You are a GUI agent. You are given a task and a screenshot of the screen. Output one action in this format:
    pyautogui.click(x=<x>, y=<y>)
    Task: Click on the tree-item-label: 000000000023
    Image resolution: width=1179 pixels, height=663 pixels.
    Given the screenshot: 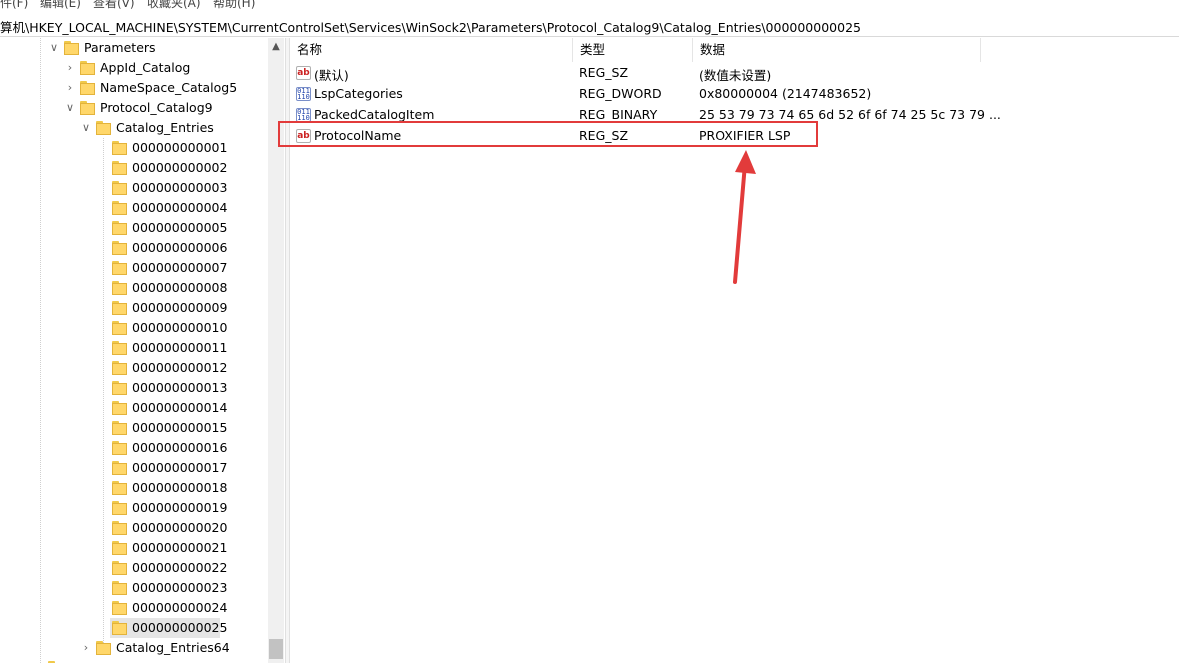 What is the action you would take?
    pyautogui.click(x=180, y=587)
    